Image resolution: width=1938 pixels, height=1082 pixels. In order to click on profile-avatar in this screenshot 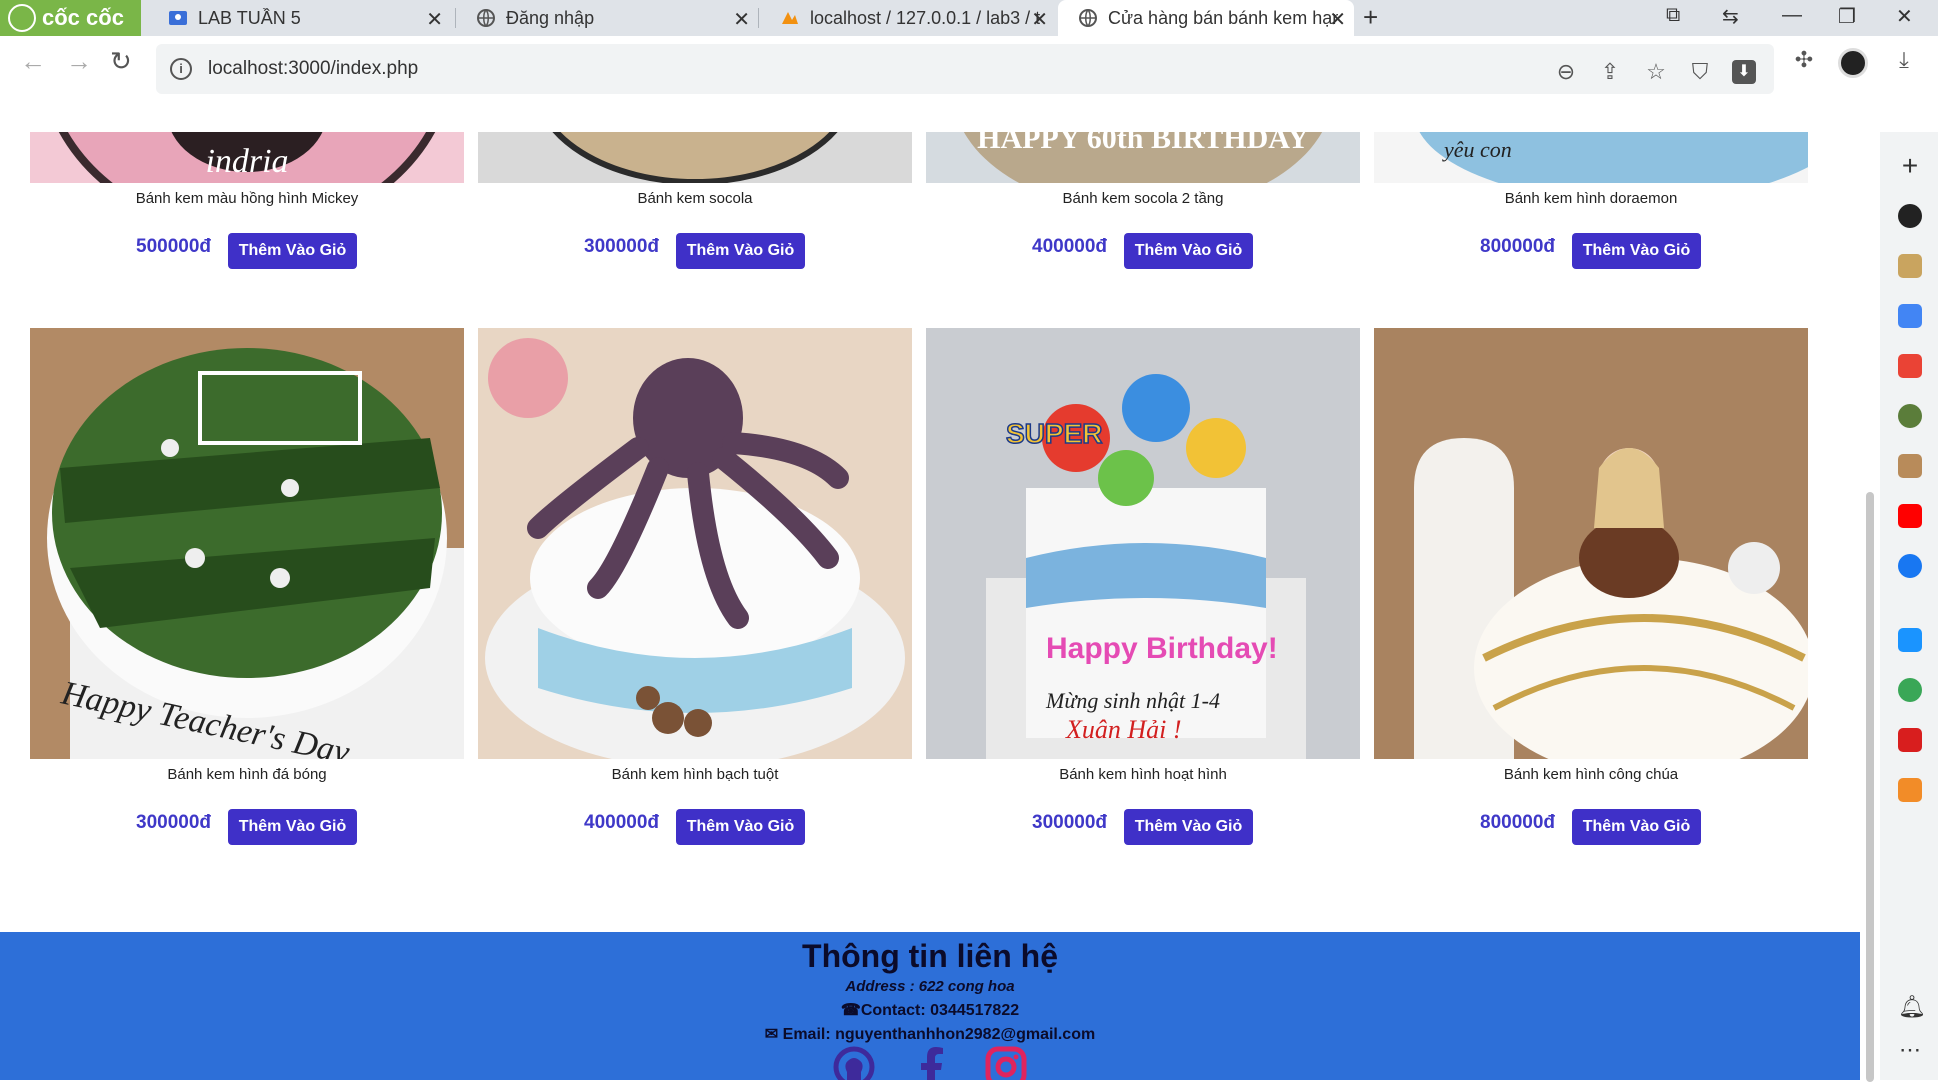, I will do `click(1853, 63)`.